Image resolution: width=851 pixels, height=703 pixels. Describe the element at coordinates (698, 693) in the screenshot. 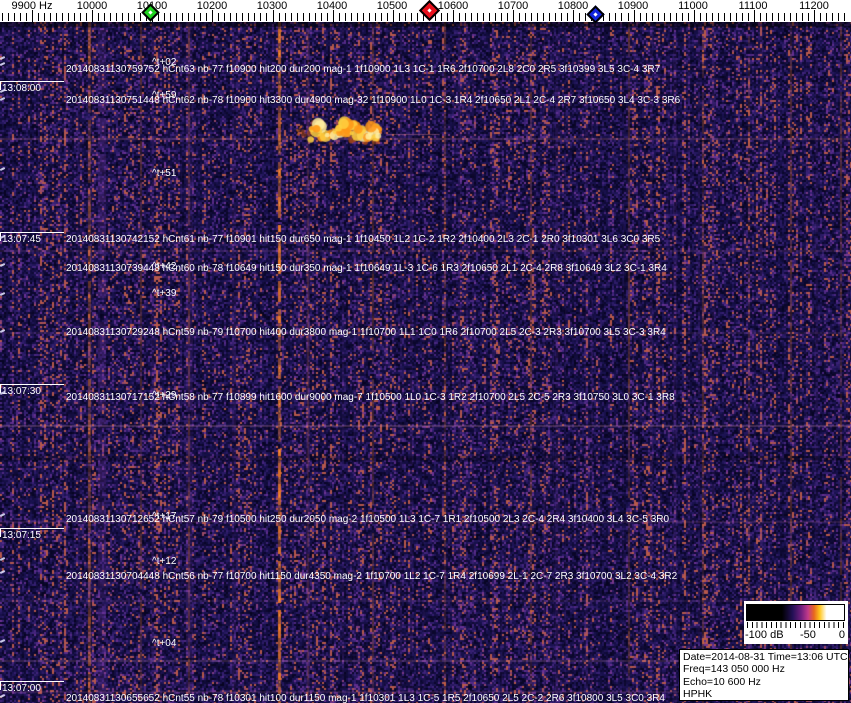

I see `info-station: HPHK` at that location.